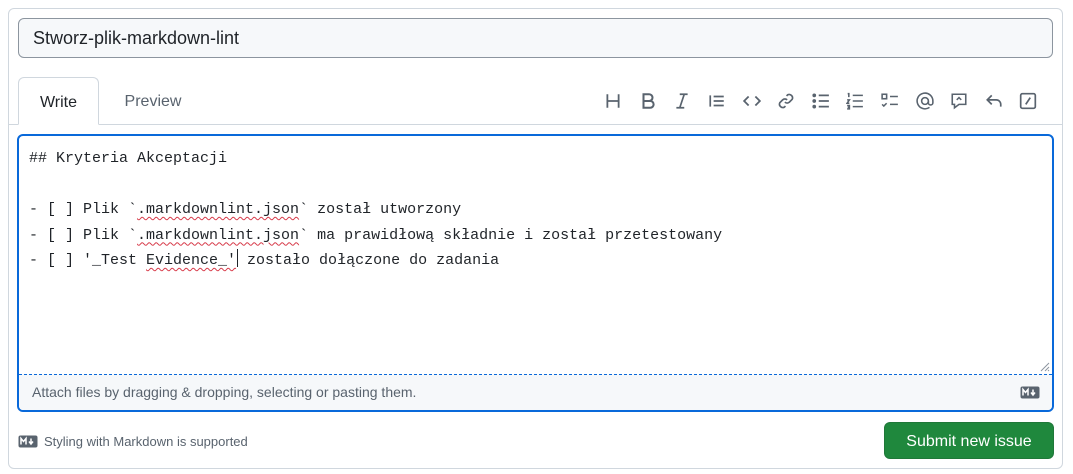  I want to click on link-icon, so click(786, 101).